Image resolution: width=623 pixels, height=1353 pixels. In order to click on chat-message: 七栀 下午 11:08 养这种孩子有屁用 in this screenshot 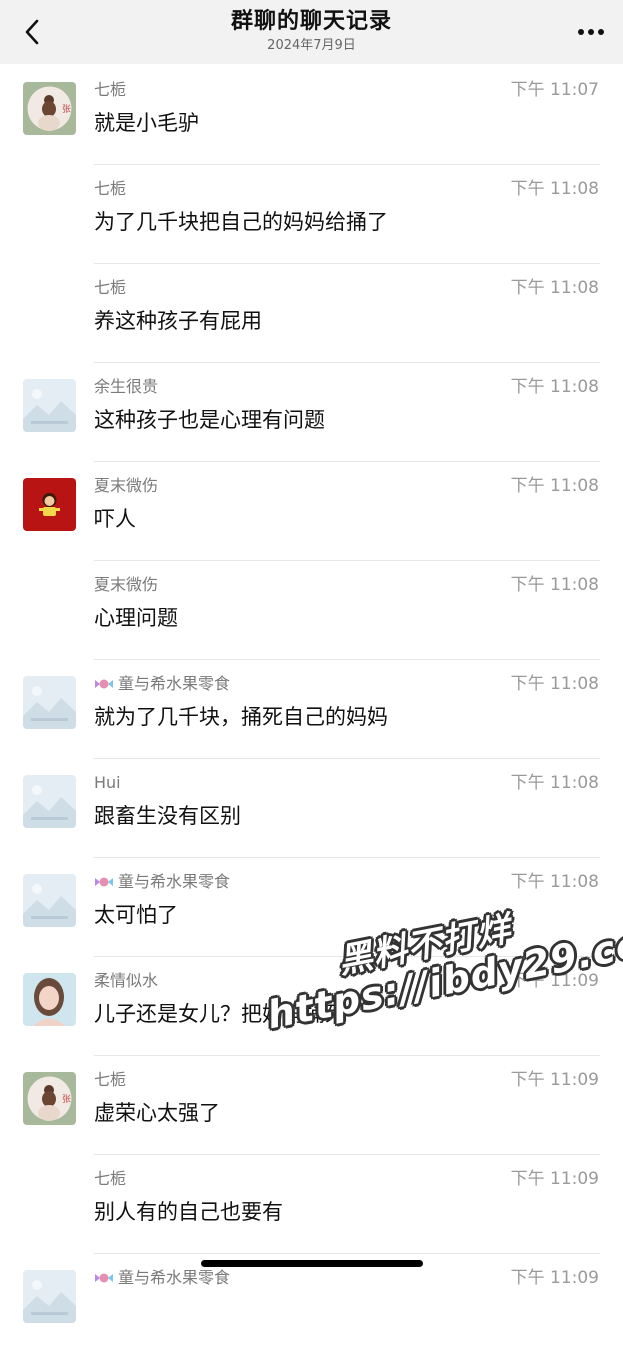, I will do `click(311, 313)`.